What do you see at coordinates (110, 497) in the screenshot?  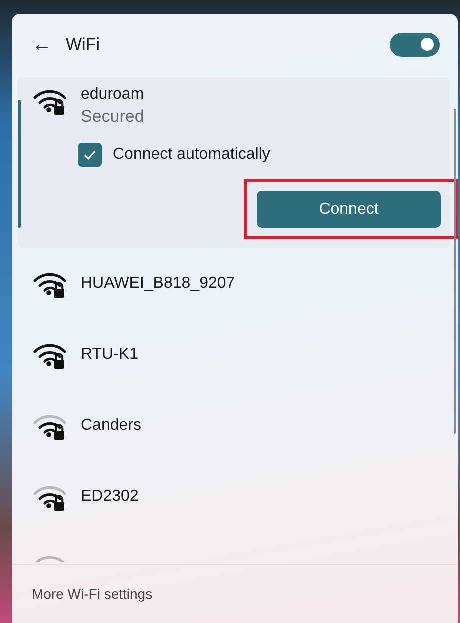 I see `network-name: ED2302` at bounding box center [110, 497].